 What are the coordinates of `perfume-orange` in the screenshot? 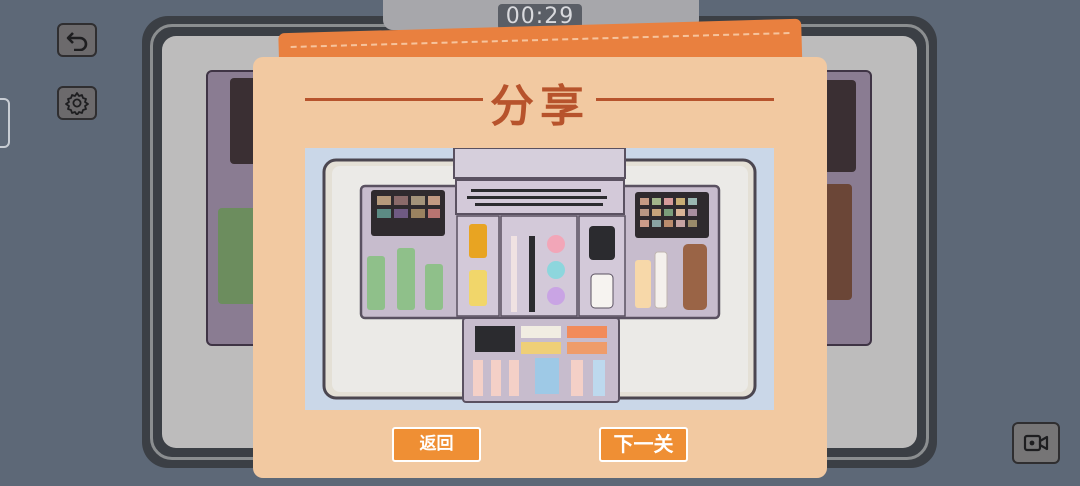 It's located at (478, 241).